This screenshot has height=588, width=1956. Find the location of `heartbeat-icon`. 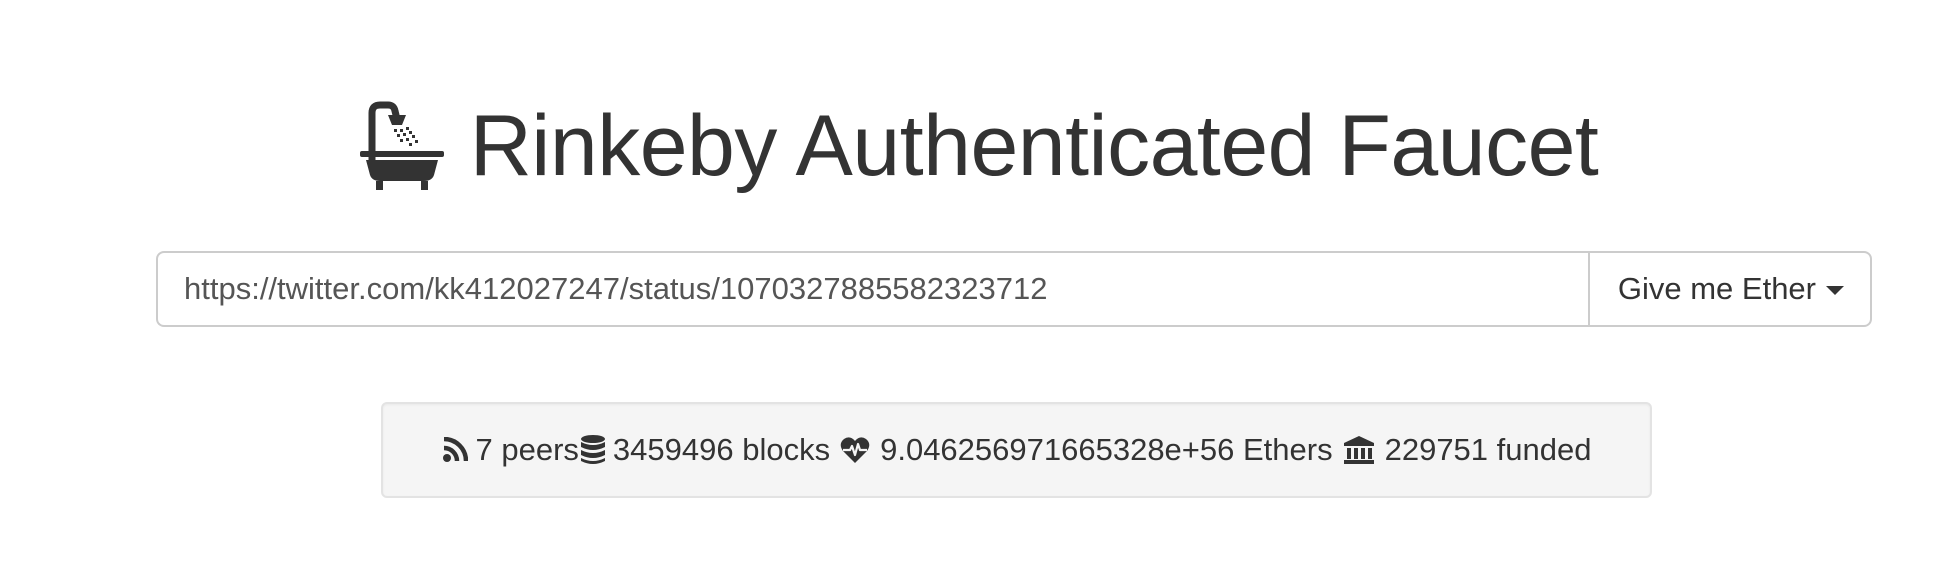

heartbeat-icon is located at coordinates (855, 450).